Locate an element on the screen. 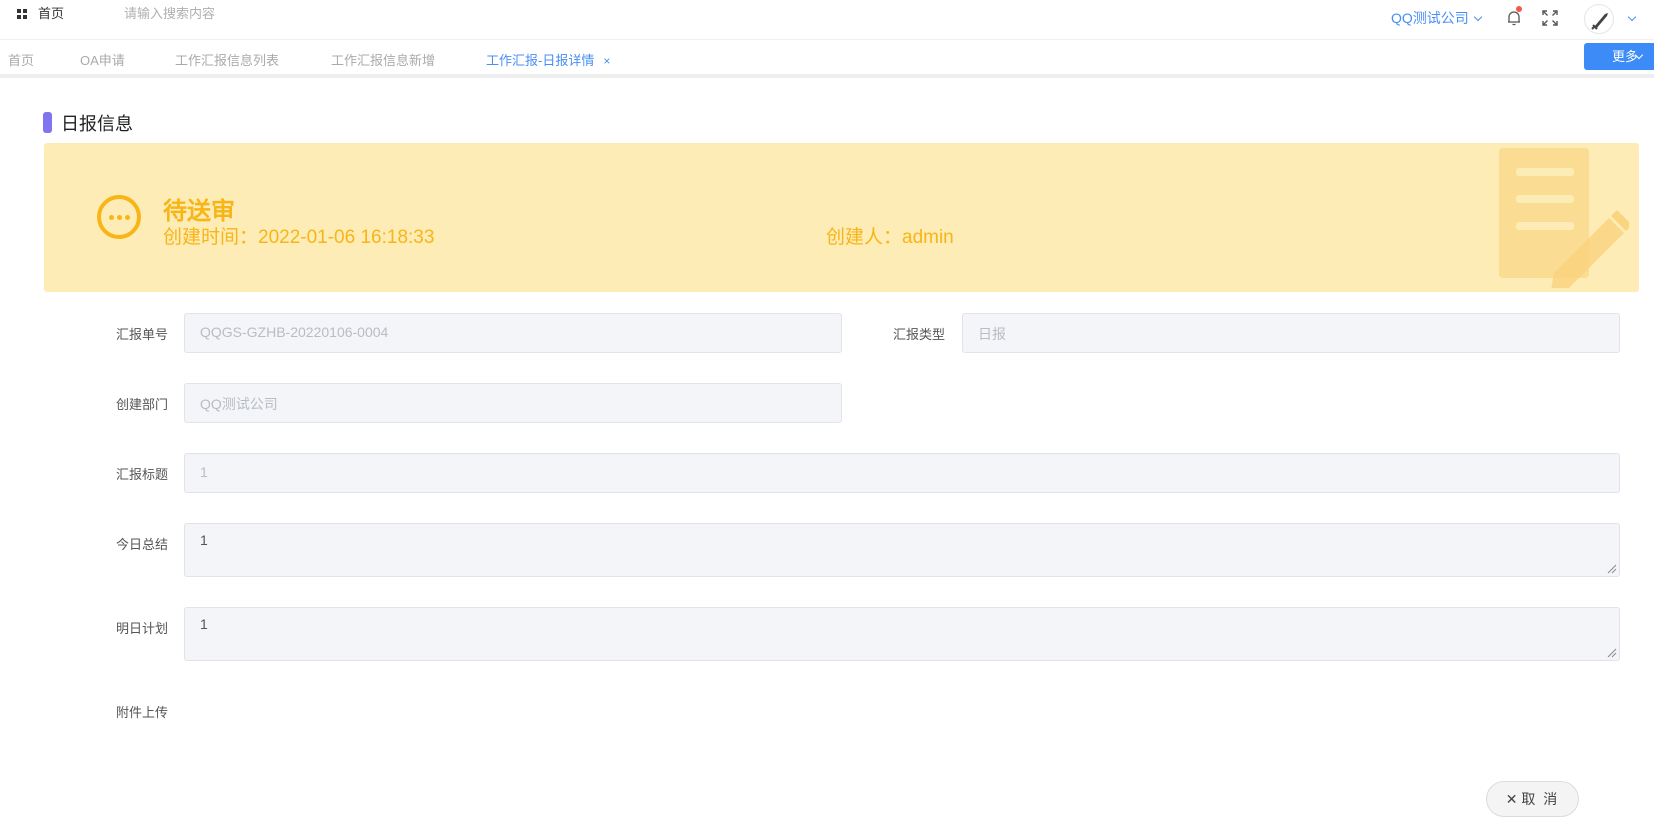 The width and height of the screenshot is (1654, 822). attachment-label: 附件上传 is located at coordinates (142, 712).